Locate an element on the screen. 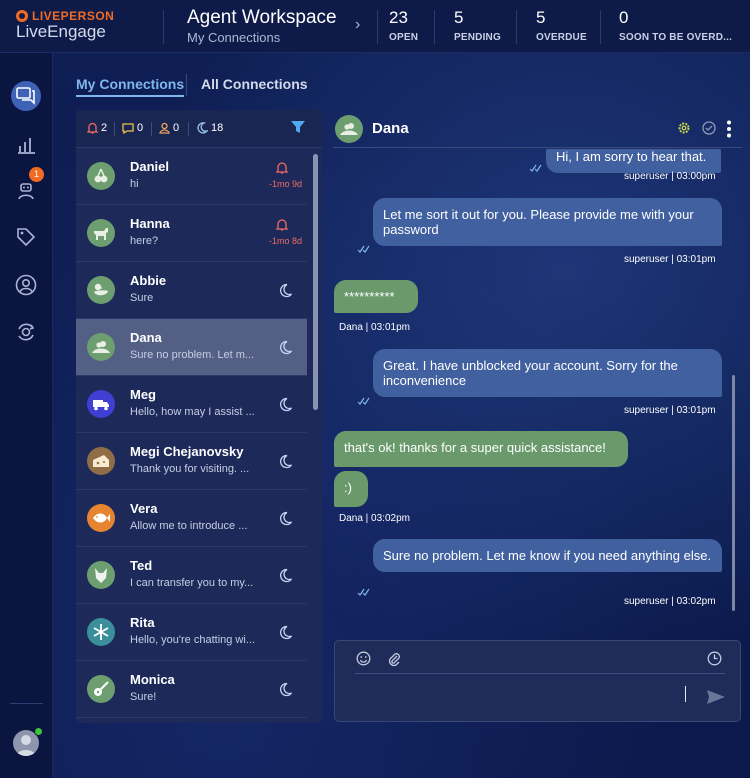 This screenshot has height=778, width=750. attach-button is located at coordinates (394, 661).